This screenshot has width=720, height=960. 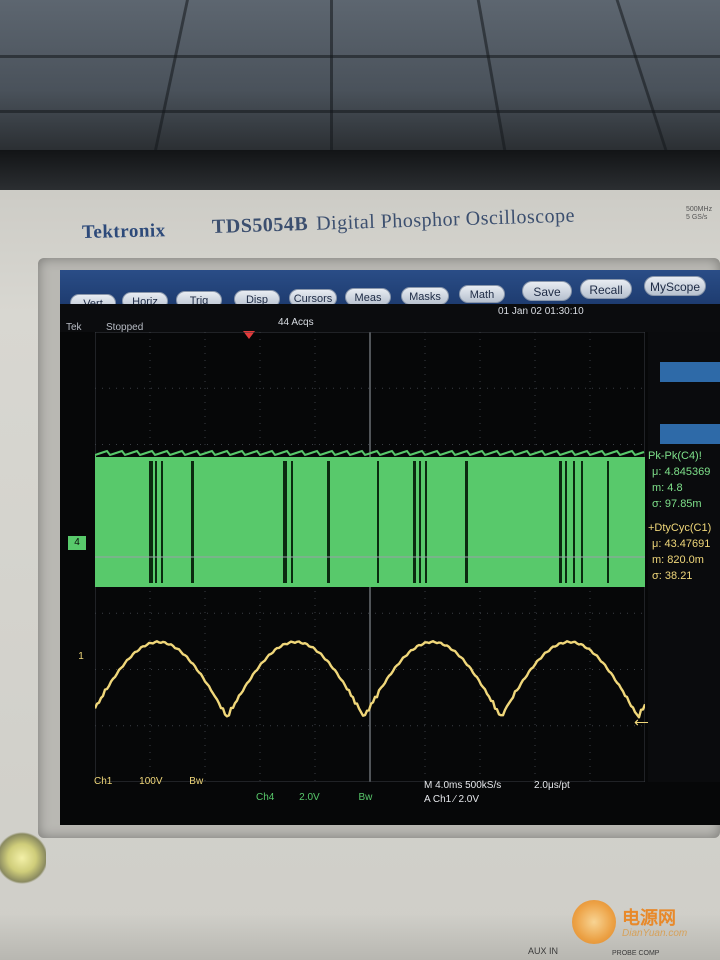 What do you see at coordinates (547, 291) in the screenshot?
I see `menu-save-button: Save` at bounding box center [547, 291].